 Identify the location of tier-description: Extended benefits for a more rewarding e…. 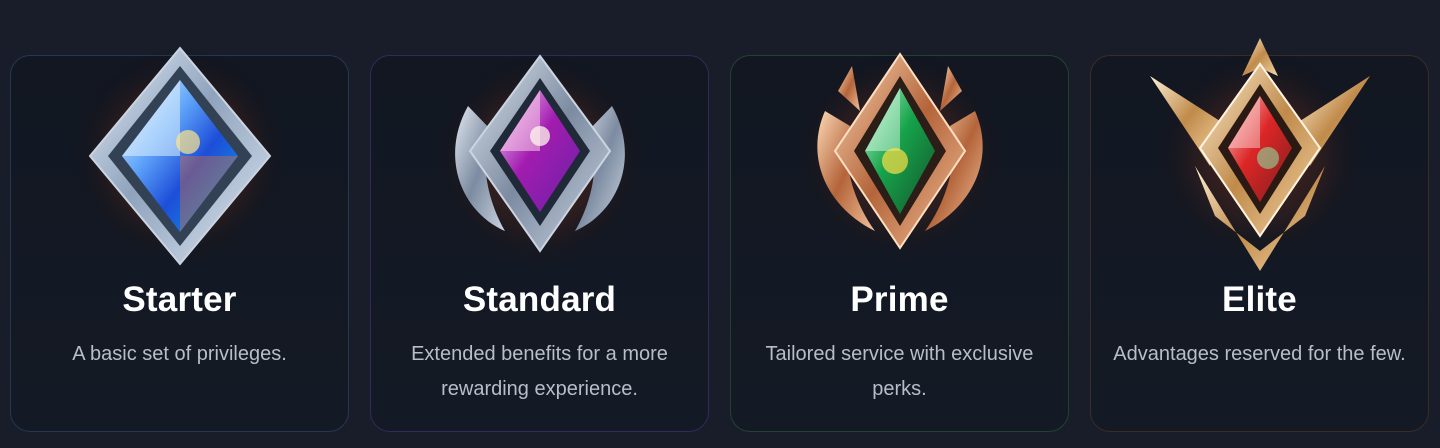
(539, 371).